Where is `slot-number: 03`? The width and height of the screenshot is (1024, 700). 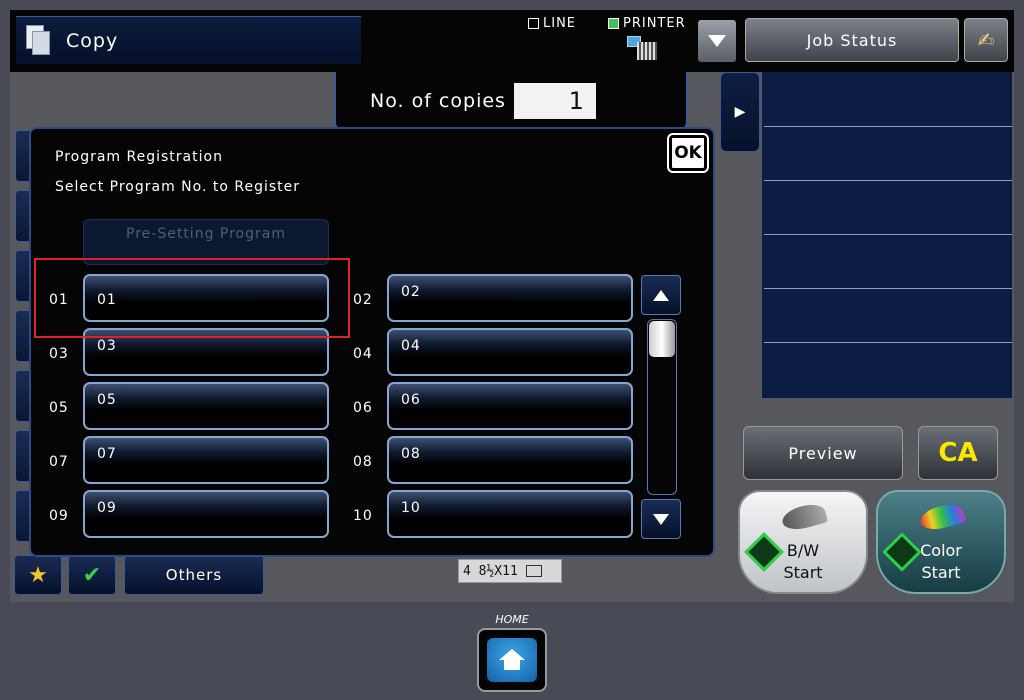
slot-number: 03 is located at coordinates (59, 354).